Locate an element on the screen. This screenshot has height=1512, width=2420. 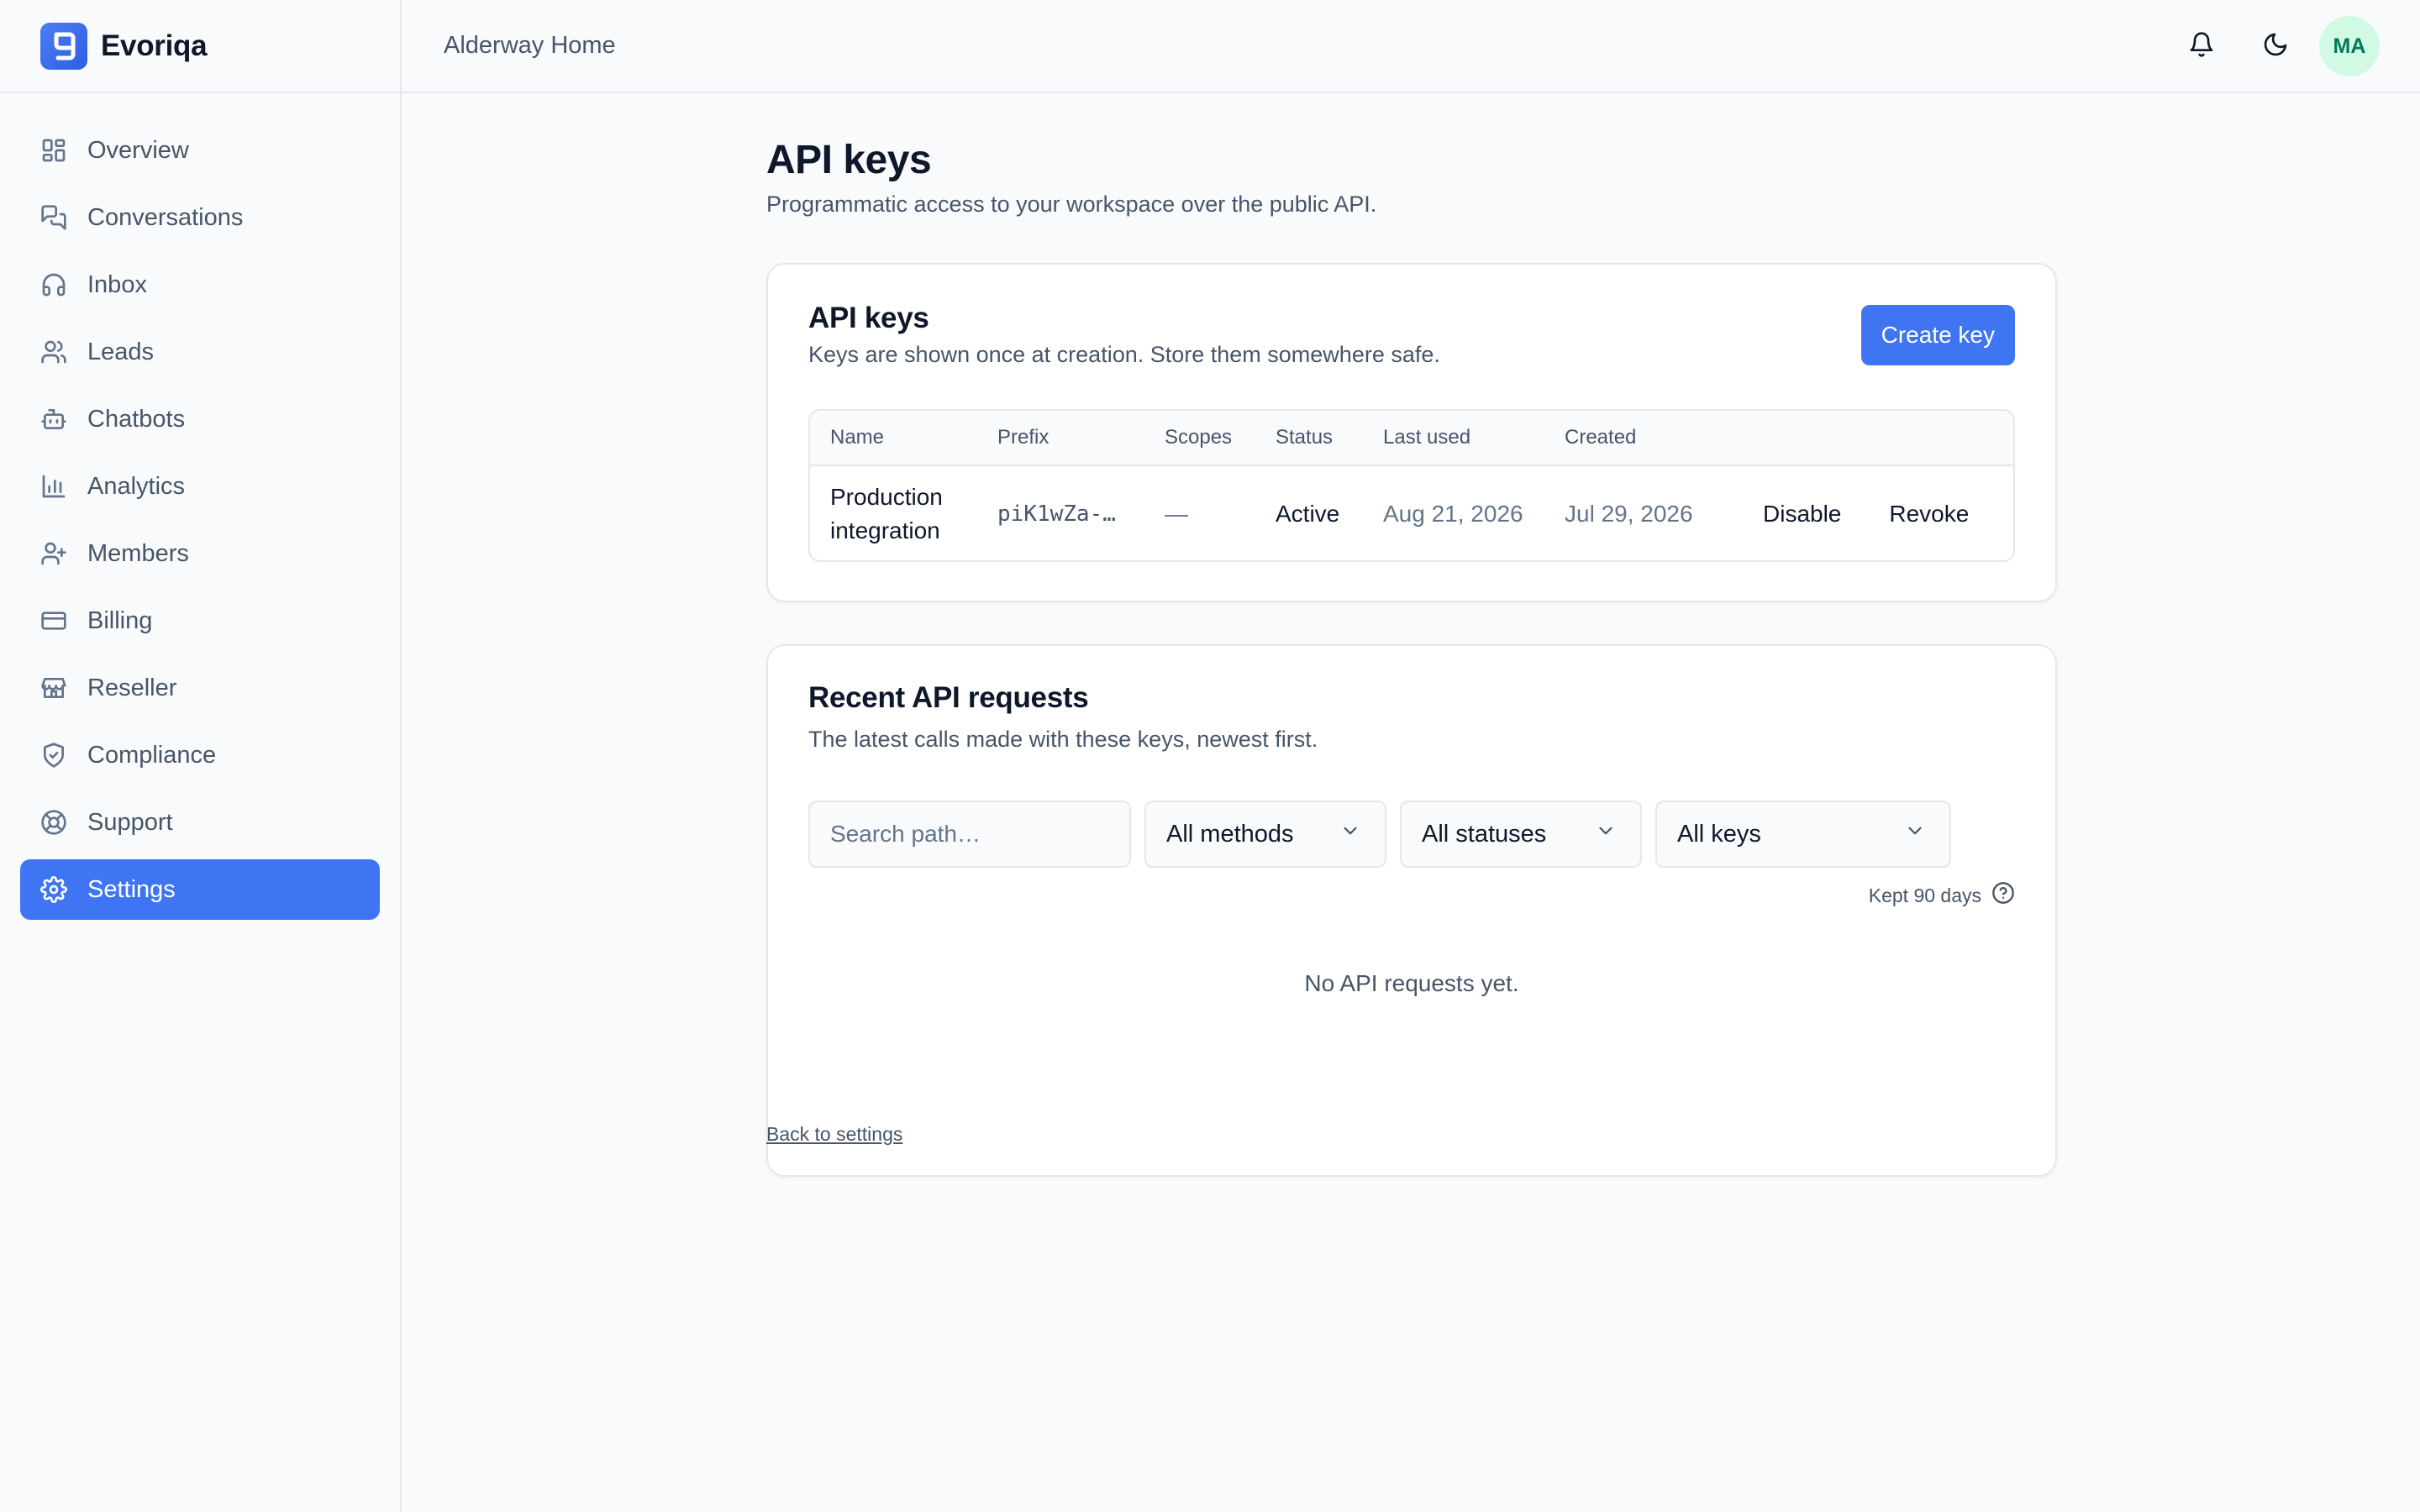
column-header-prefix: Prefix is located at coordinates (1023, 437).